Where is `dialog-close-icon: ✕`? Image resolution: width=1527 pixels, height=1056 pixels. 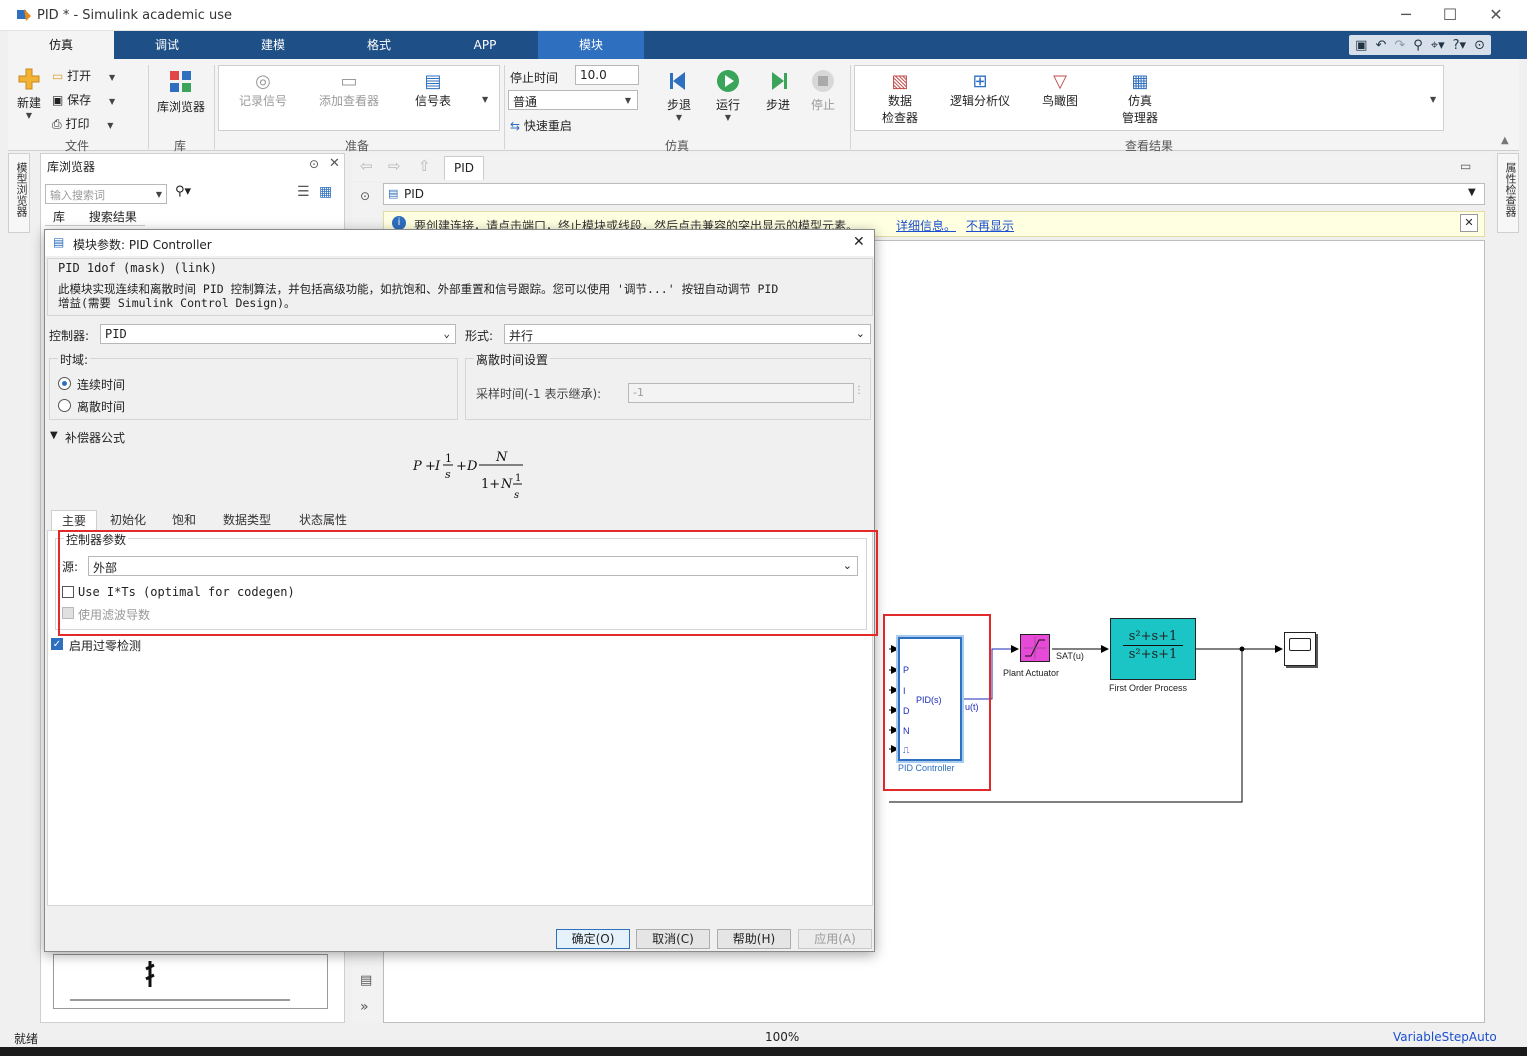
dialog-close-icon: ✕ is located at coordinates (859, 242).